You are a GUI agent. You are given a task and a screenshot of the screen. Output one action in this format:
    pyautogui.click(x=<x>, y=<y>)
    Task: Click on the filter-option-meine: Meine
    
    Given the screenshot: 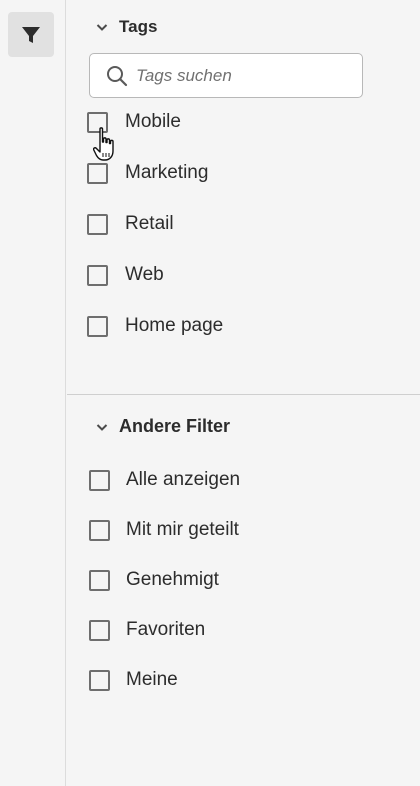 What is the action you would take?
    pyautogui.click(x=133, y=680)
    